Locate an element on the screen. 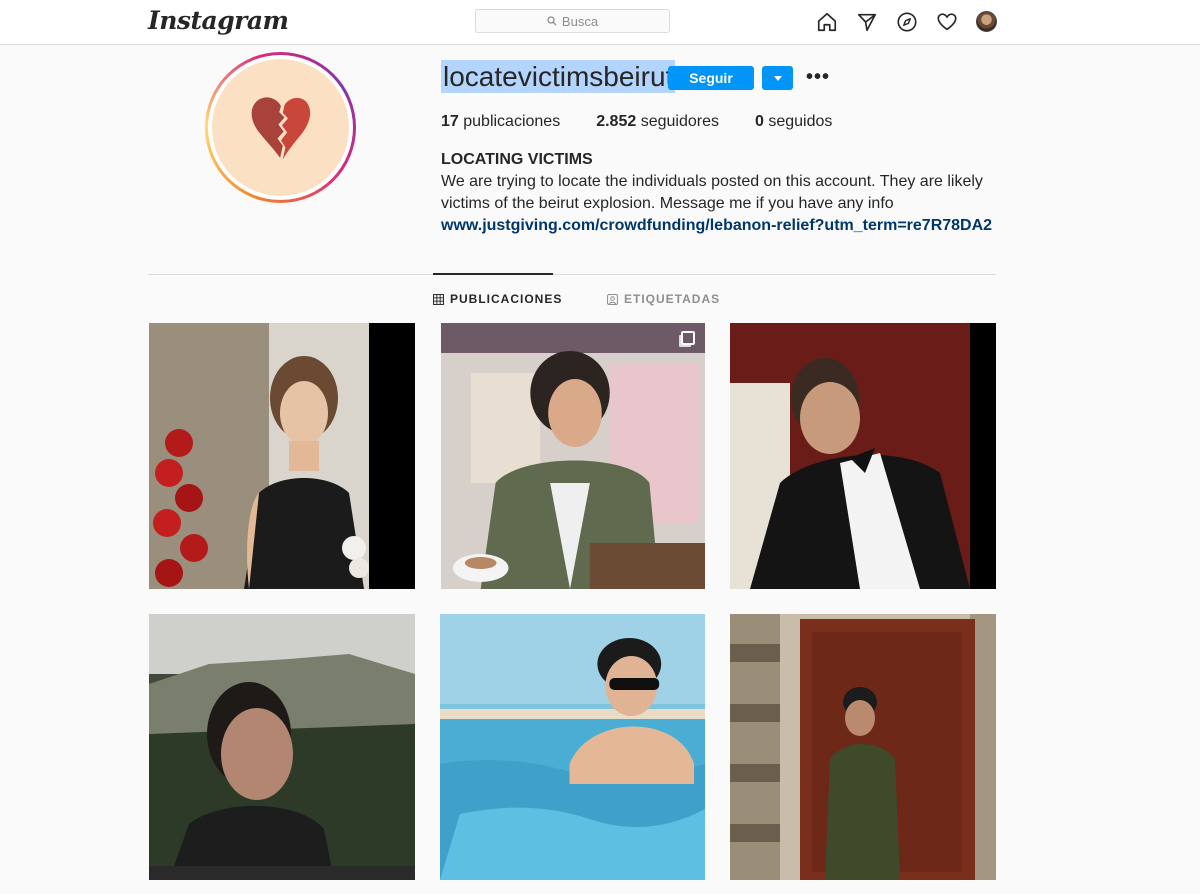 The width and height of the screenshot is (1200, 894). grid-icon is located at coordinates (438, 299).